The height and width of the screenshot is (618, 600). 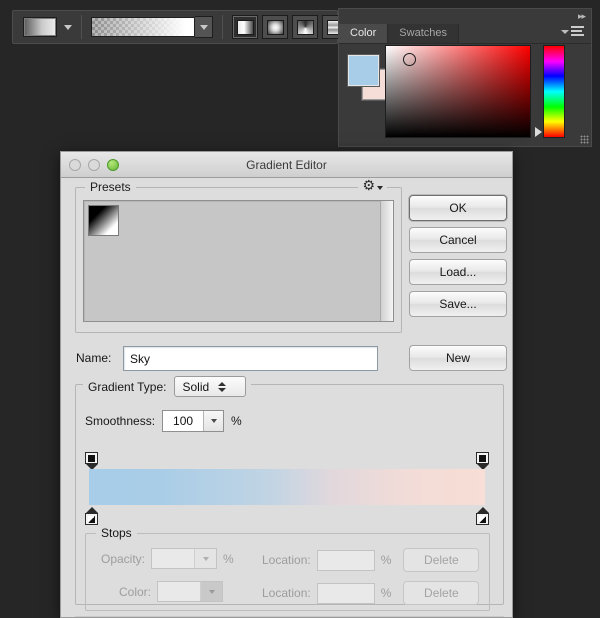 I want to click on dialog-titlebar: Gradient Editor, so click(x=286, y=165).